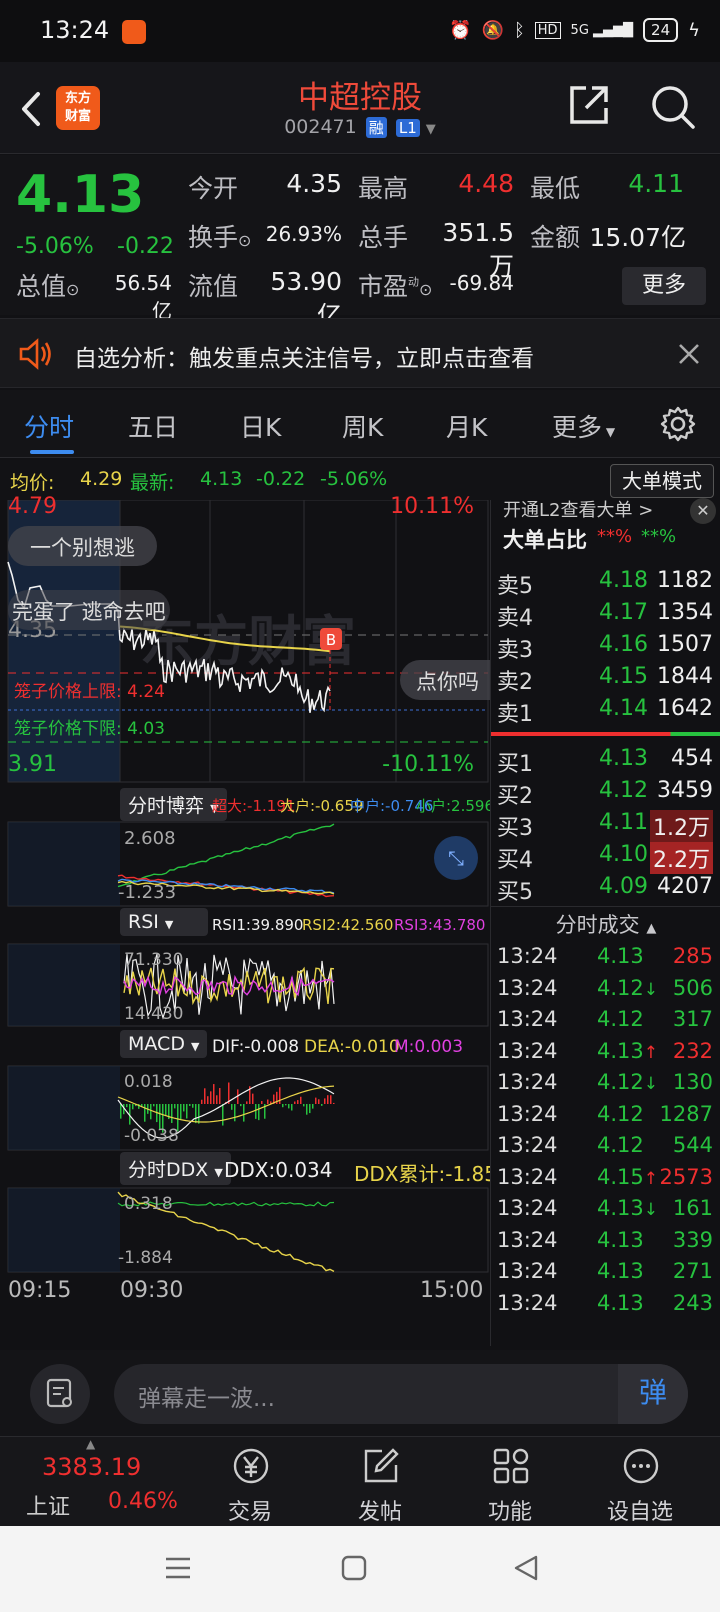 Image resolution: width=720 pixels, height=1612 pixels. Describe the element at coordinates (153, 426) in the screenshot. I see `tab-five-day: 五日` at that location.